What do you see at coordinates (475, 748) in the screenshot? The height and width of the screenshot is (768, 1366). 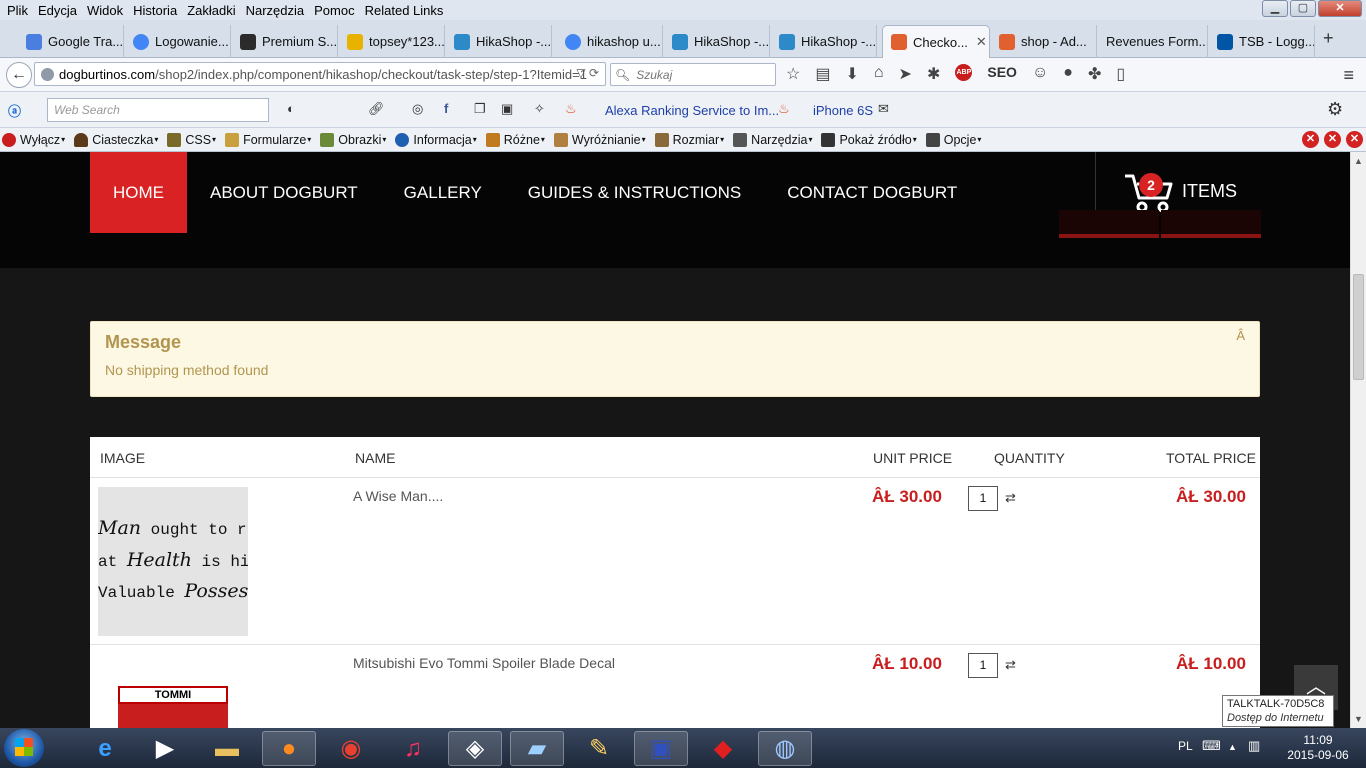 I see `app-icon: ◈` at bounding box center [475, 748].